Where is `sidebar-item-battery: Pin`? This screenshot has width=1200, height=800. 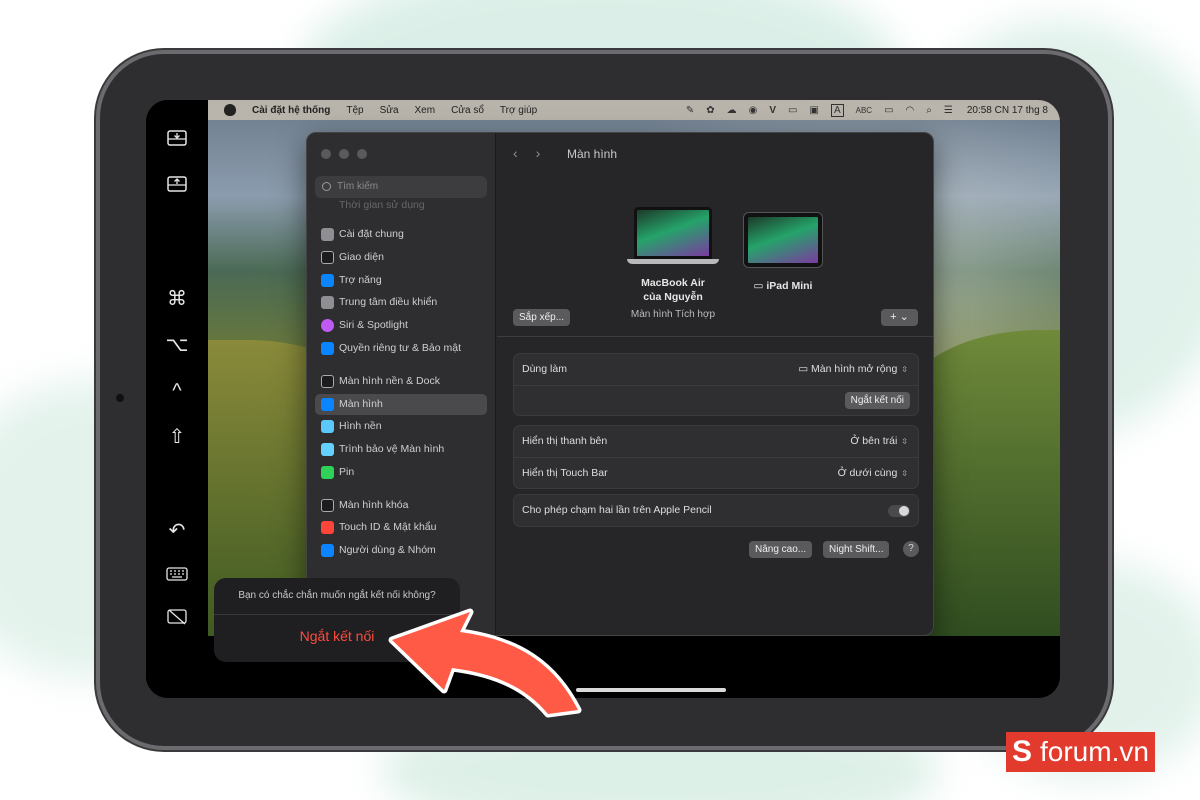
sidebar-item-battery: Pin is located at coordinates (401, 472).